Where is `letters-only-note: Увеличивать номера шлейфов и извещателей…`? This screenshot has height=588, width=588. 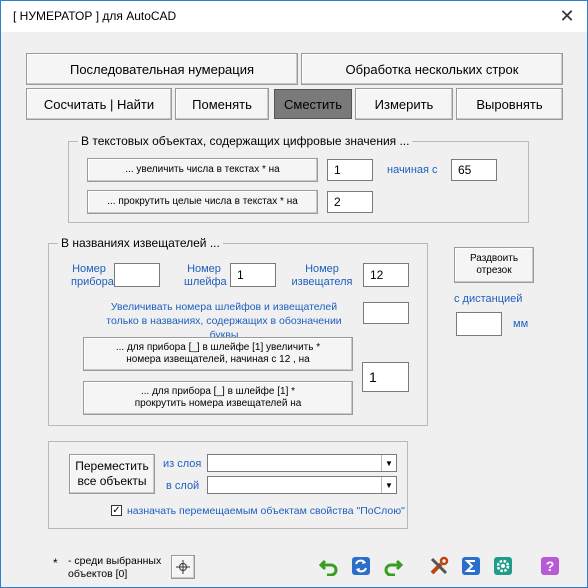 letters-only-note: Увеличивать номера шлейфов и извещателей… is located at coordinates (224, 321).